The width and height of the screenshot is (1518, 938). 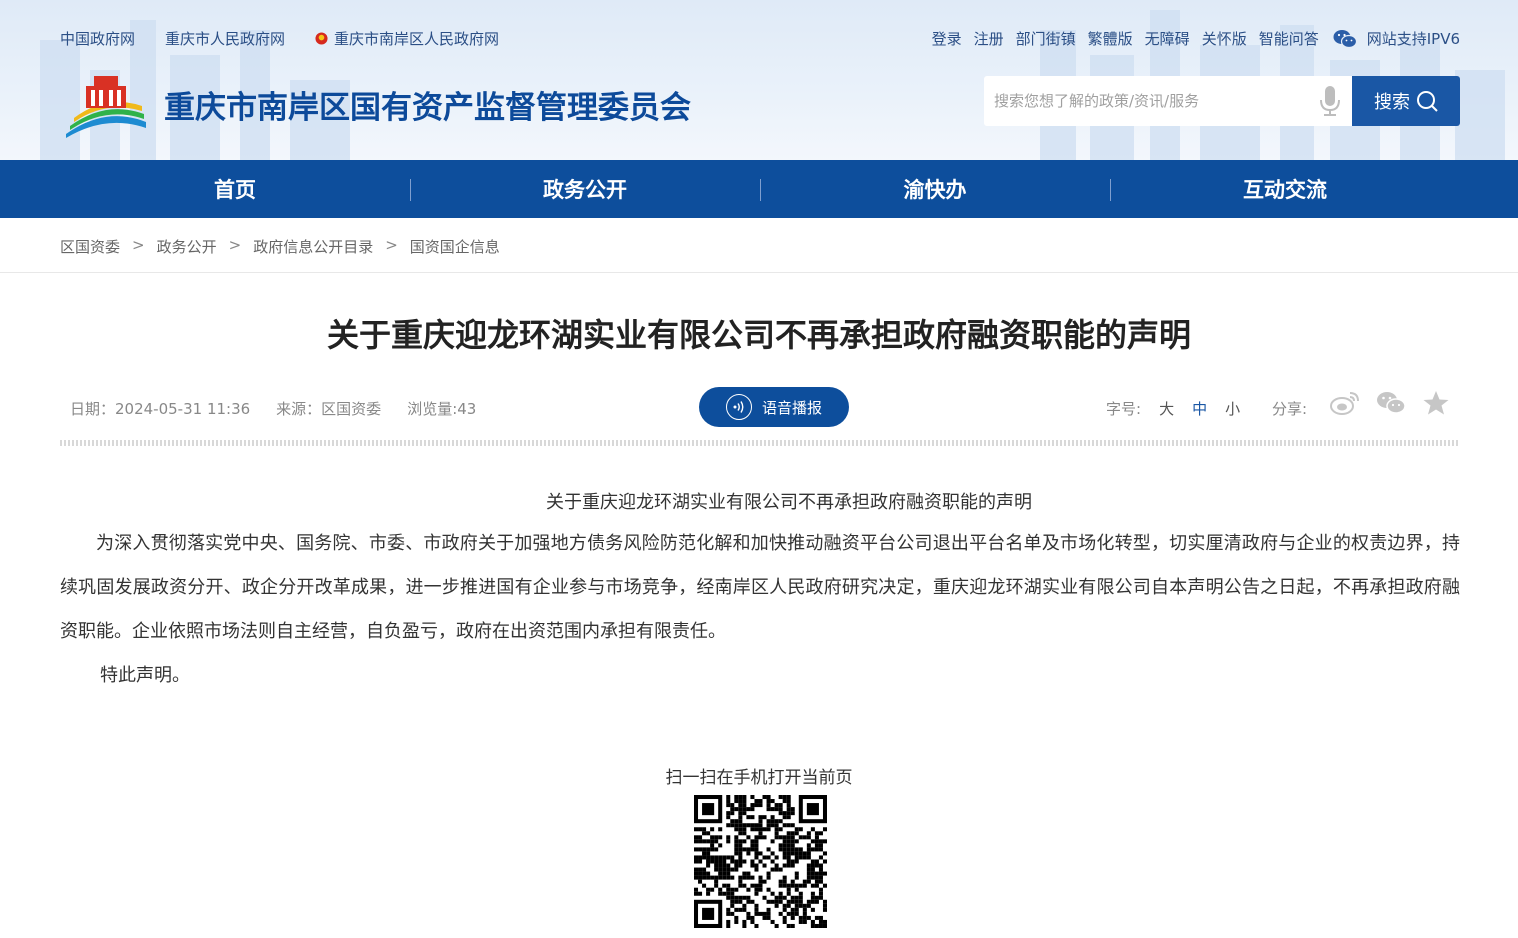 I want to click on voice-icon, so click(x=738, y=407).